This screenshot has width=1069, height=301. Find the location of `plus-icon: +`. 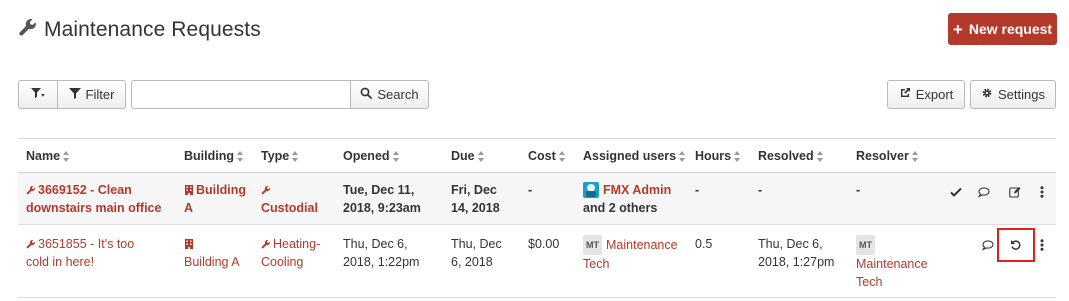

plus-icon: + is located at coordinates (957, 29).